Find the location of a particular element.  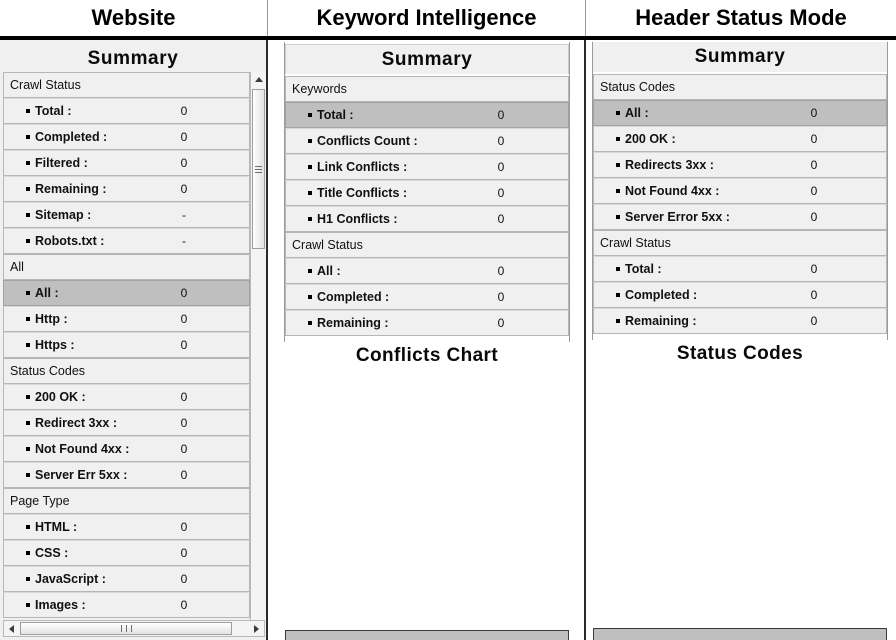

scroll-up-button is located at coordinates (258, 79).